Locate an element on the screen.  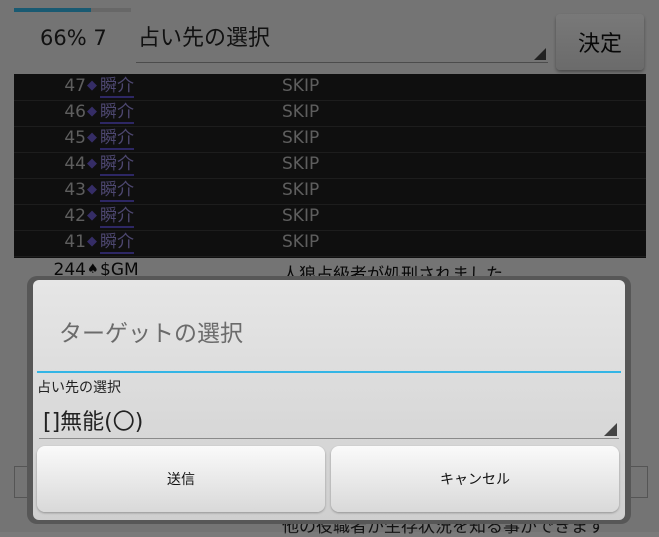
target-select: []無能(〇) is located at coordinates (329, 417).